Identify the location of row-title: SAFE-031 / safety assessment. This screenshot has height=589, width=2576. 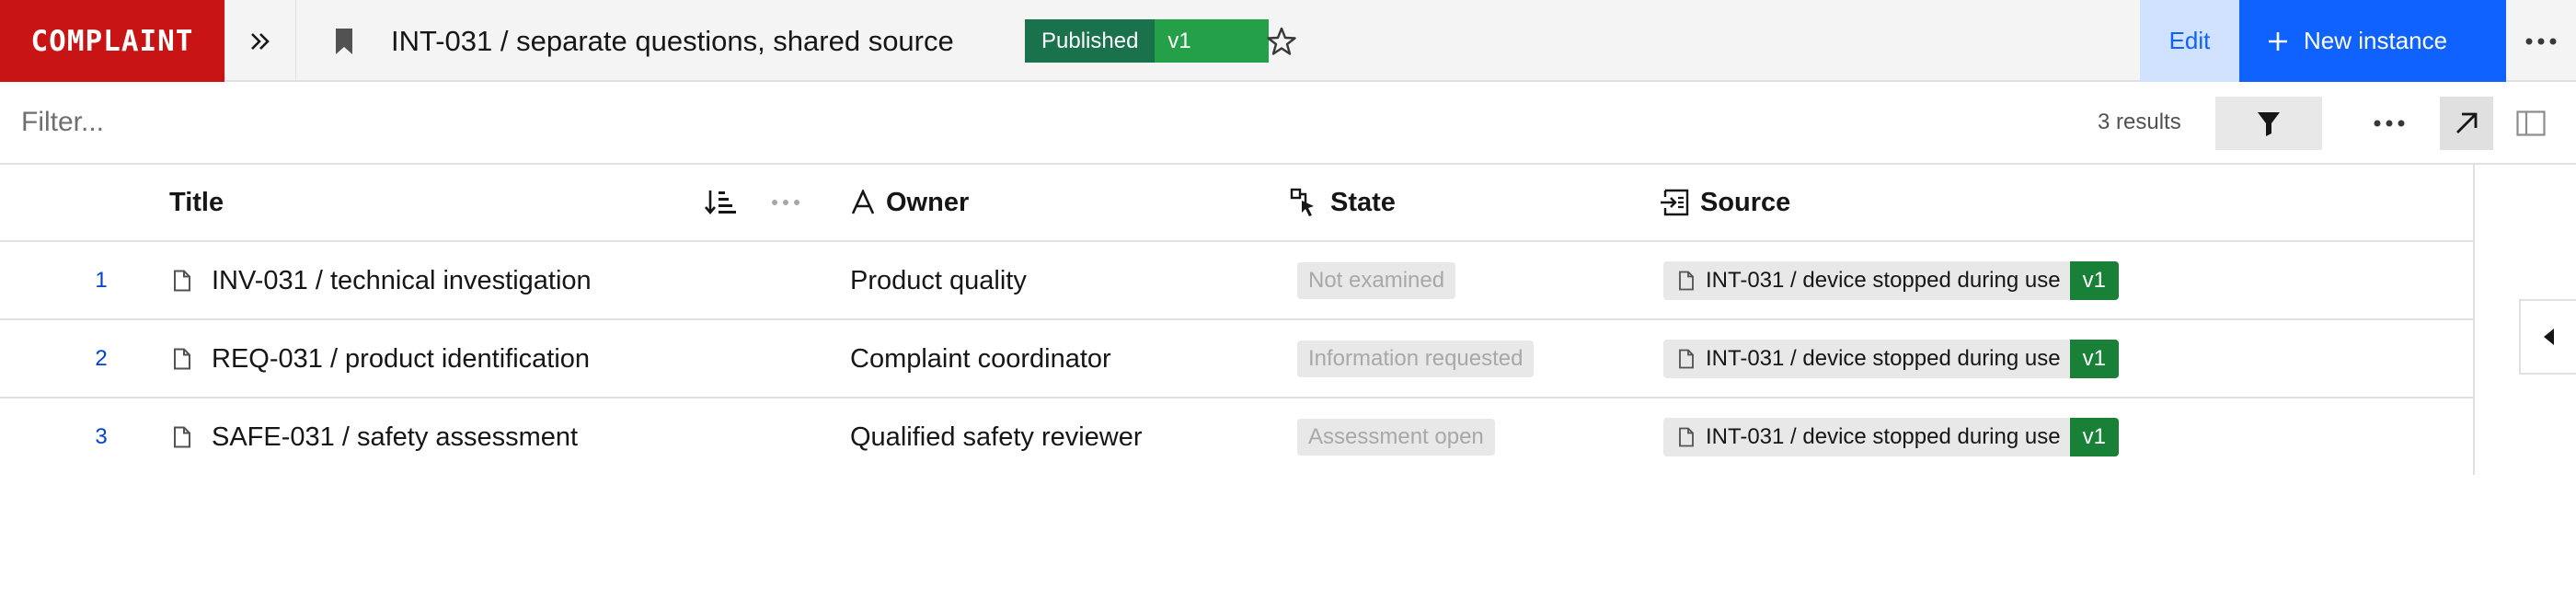
(375, 437).